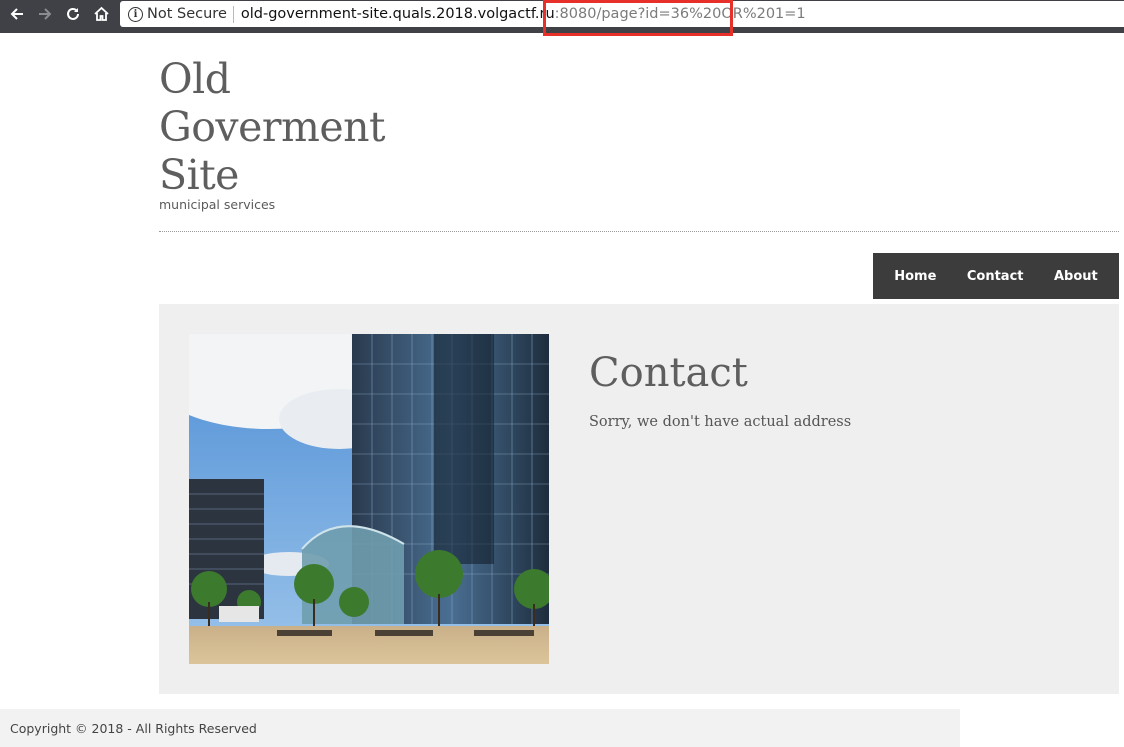  I want to click on site-title-line: Goverment, so click(272, 127).